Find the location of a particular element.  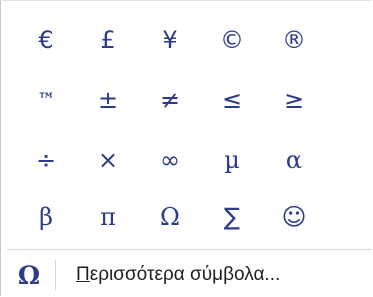

symbol-summation: ∑ is located at coordinates (232, 217).